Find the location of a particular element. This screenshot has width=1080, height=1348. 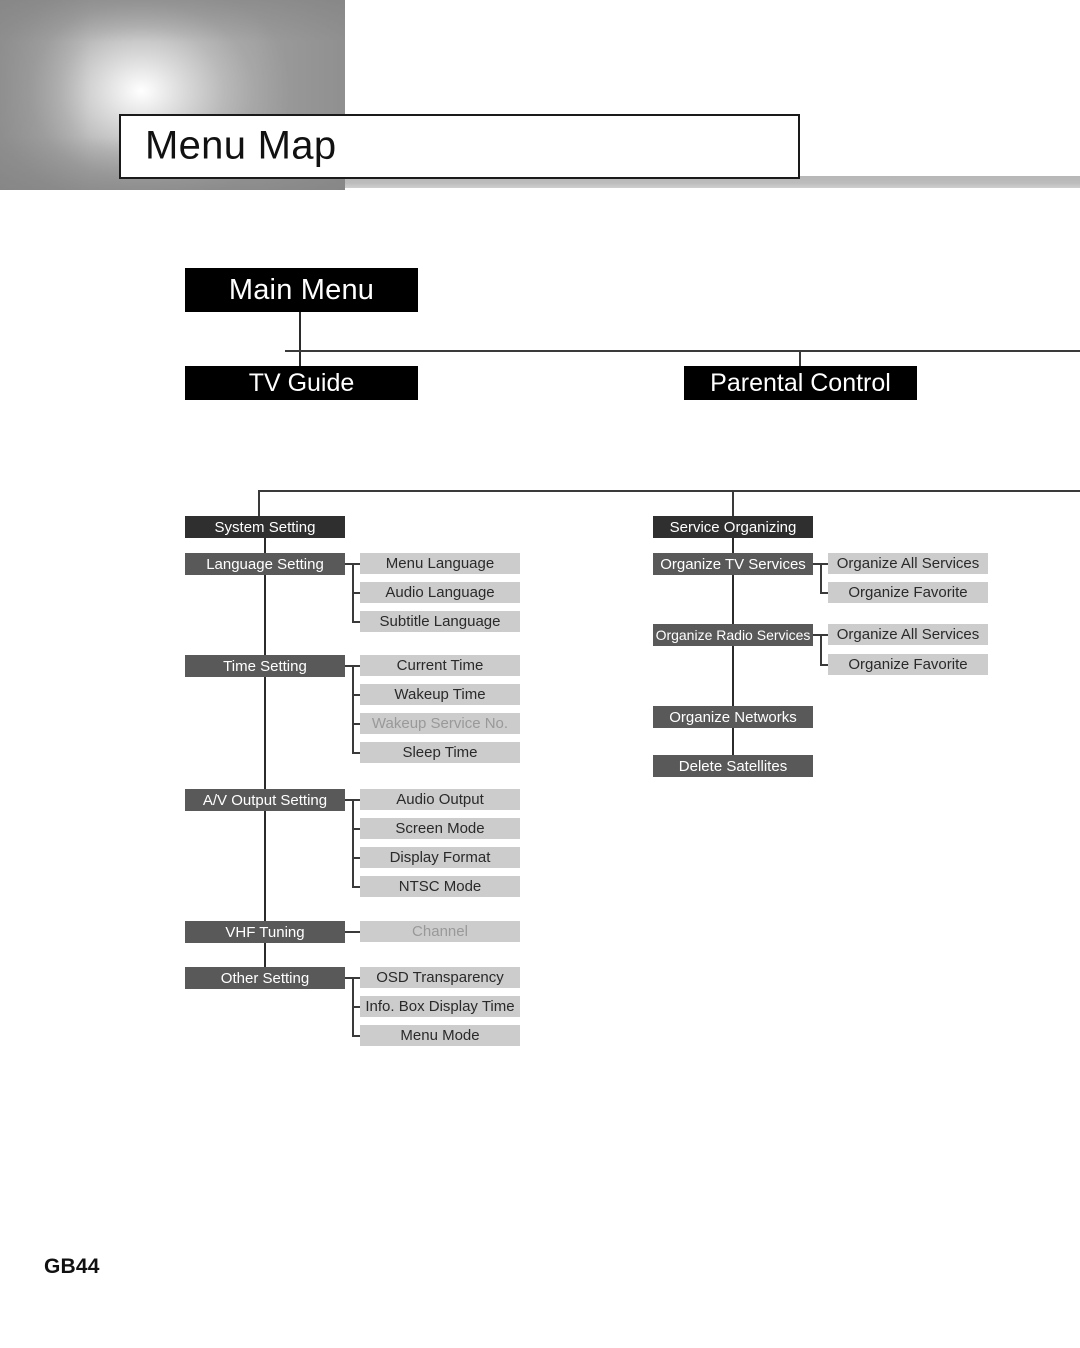

connector-level2-bus is located at coordinates (669, 491).